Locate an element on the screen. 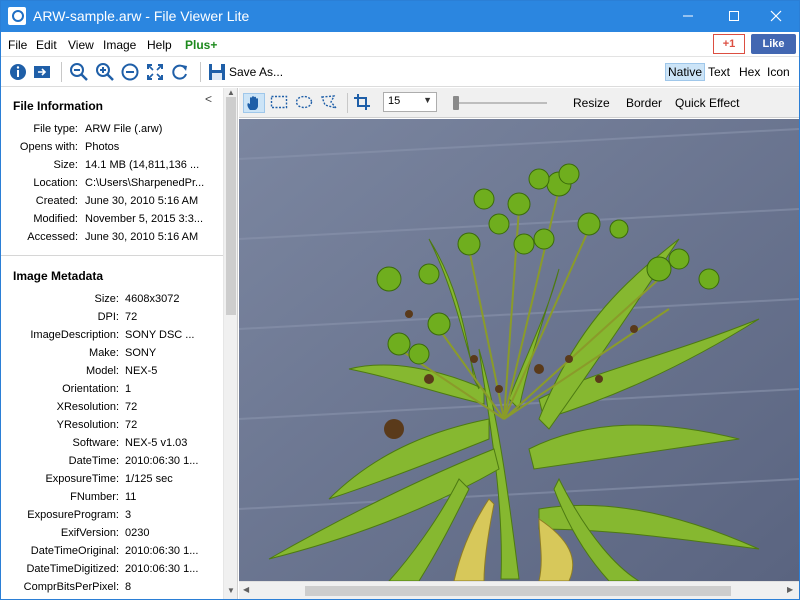 The width and height of the screenshot is (800, 600). window-title: ARW-sample.arw - File Viewer Lite is located at coordinates (141, 16).